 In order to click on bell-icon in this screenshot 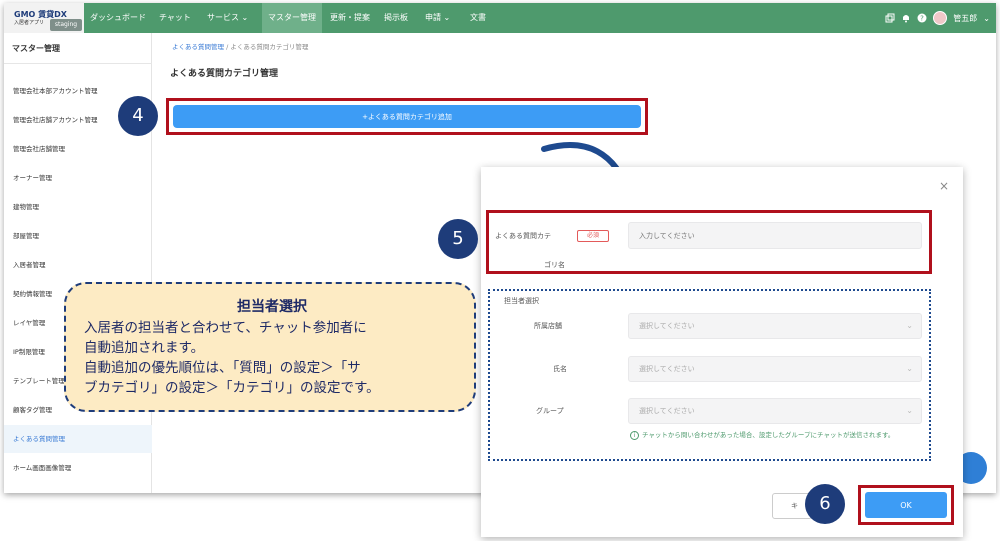, I will do `click(906, 18)`.